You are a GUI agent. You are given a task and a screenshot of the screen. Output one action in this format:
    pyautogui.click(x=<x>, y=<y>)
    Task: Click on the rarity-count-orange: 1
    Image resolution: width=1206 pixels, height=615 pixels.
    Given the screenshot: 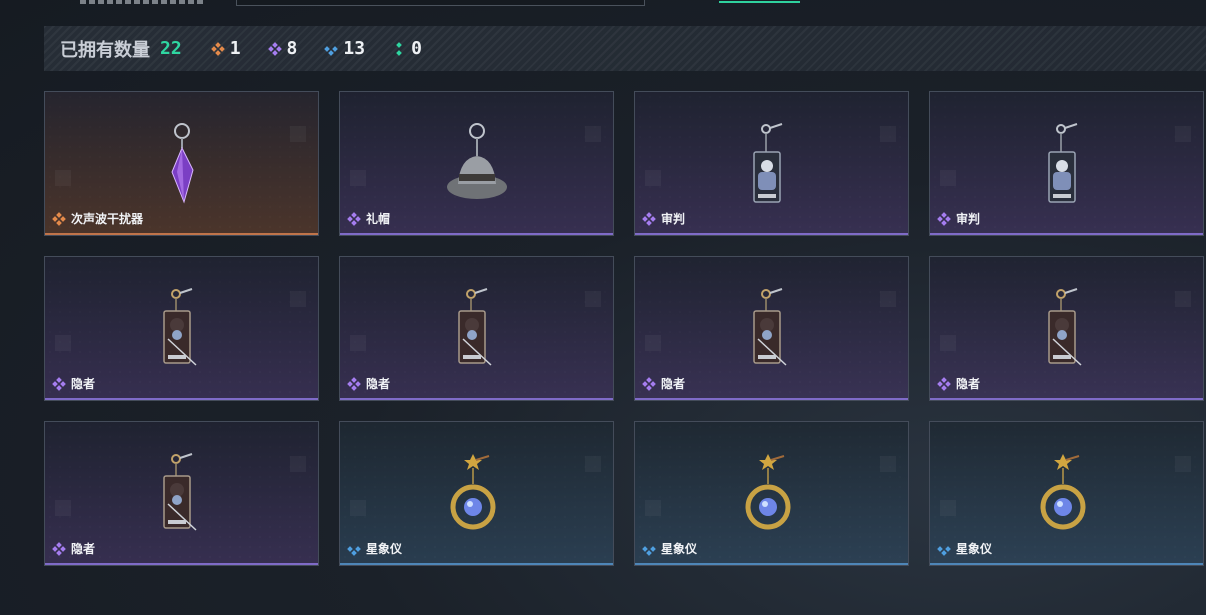 What is the action you would take?
    pyautogui.click(x=225, y=48)
    